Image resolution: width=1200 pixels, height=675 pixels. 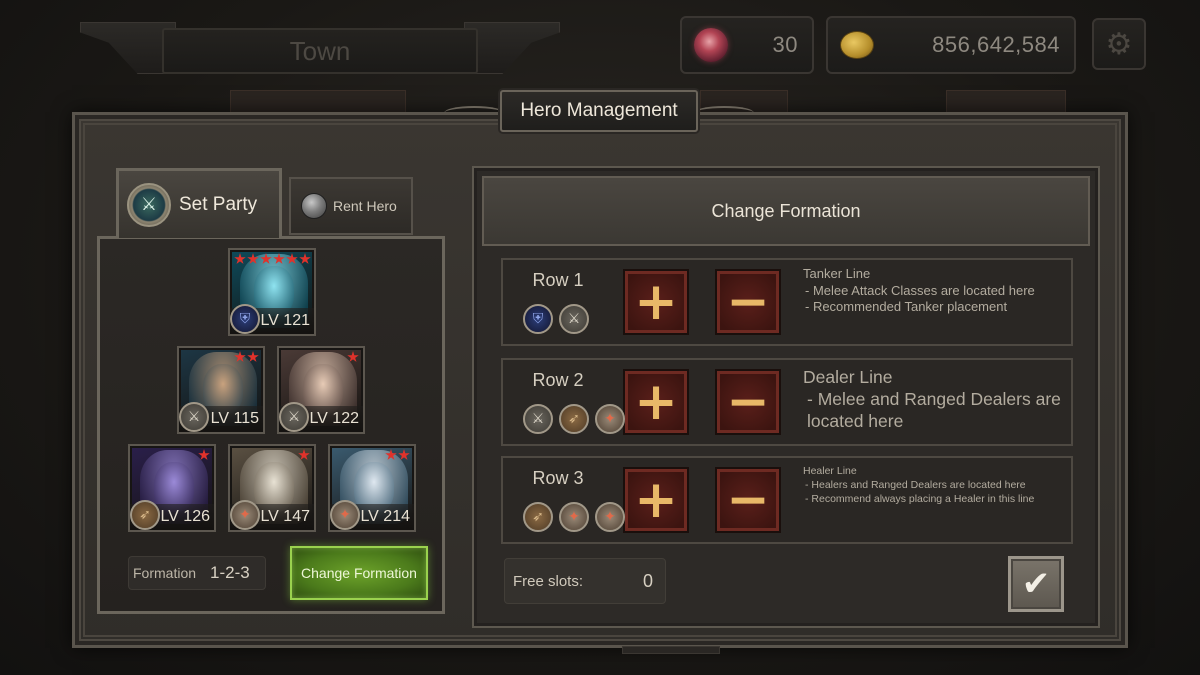 What do you see at coordinates (218, 204) in the screenshot?
I see `tab-set-party-label: Set Party` at bounding box center [218, 204].